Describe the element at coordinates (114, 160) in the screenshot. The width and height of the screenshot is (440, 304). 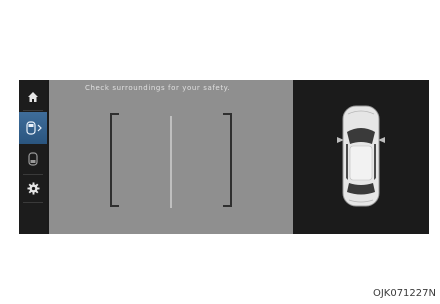
I see `left-guide-bracket` at that location.